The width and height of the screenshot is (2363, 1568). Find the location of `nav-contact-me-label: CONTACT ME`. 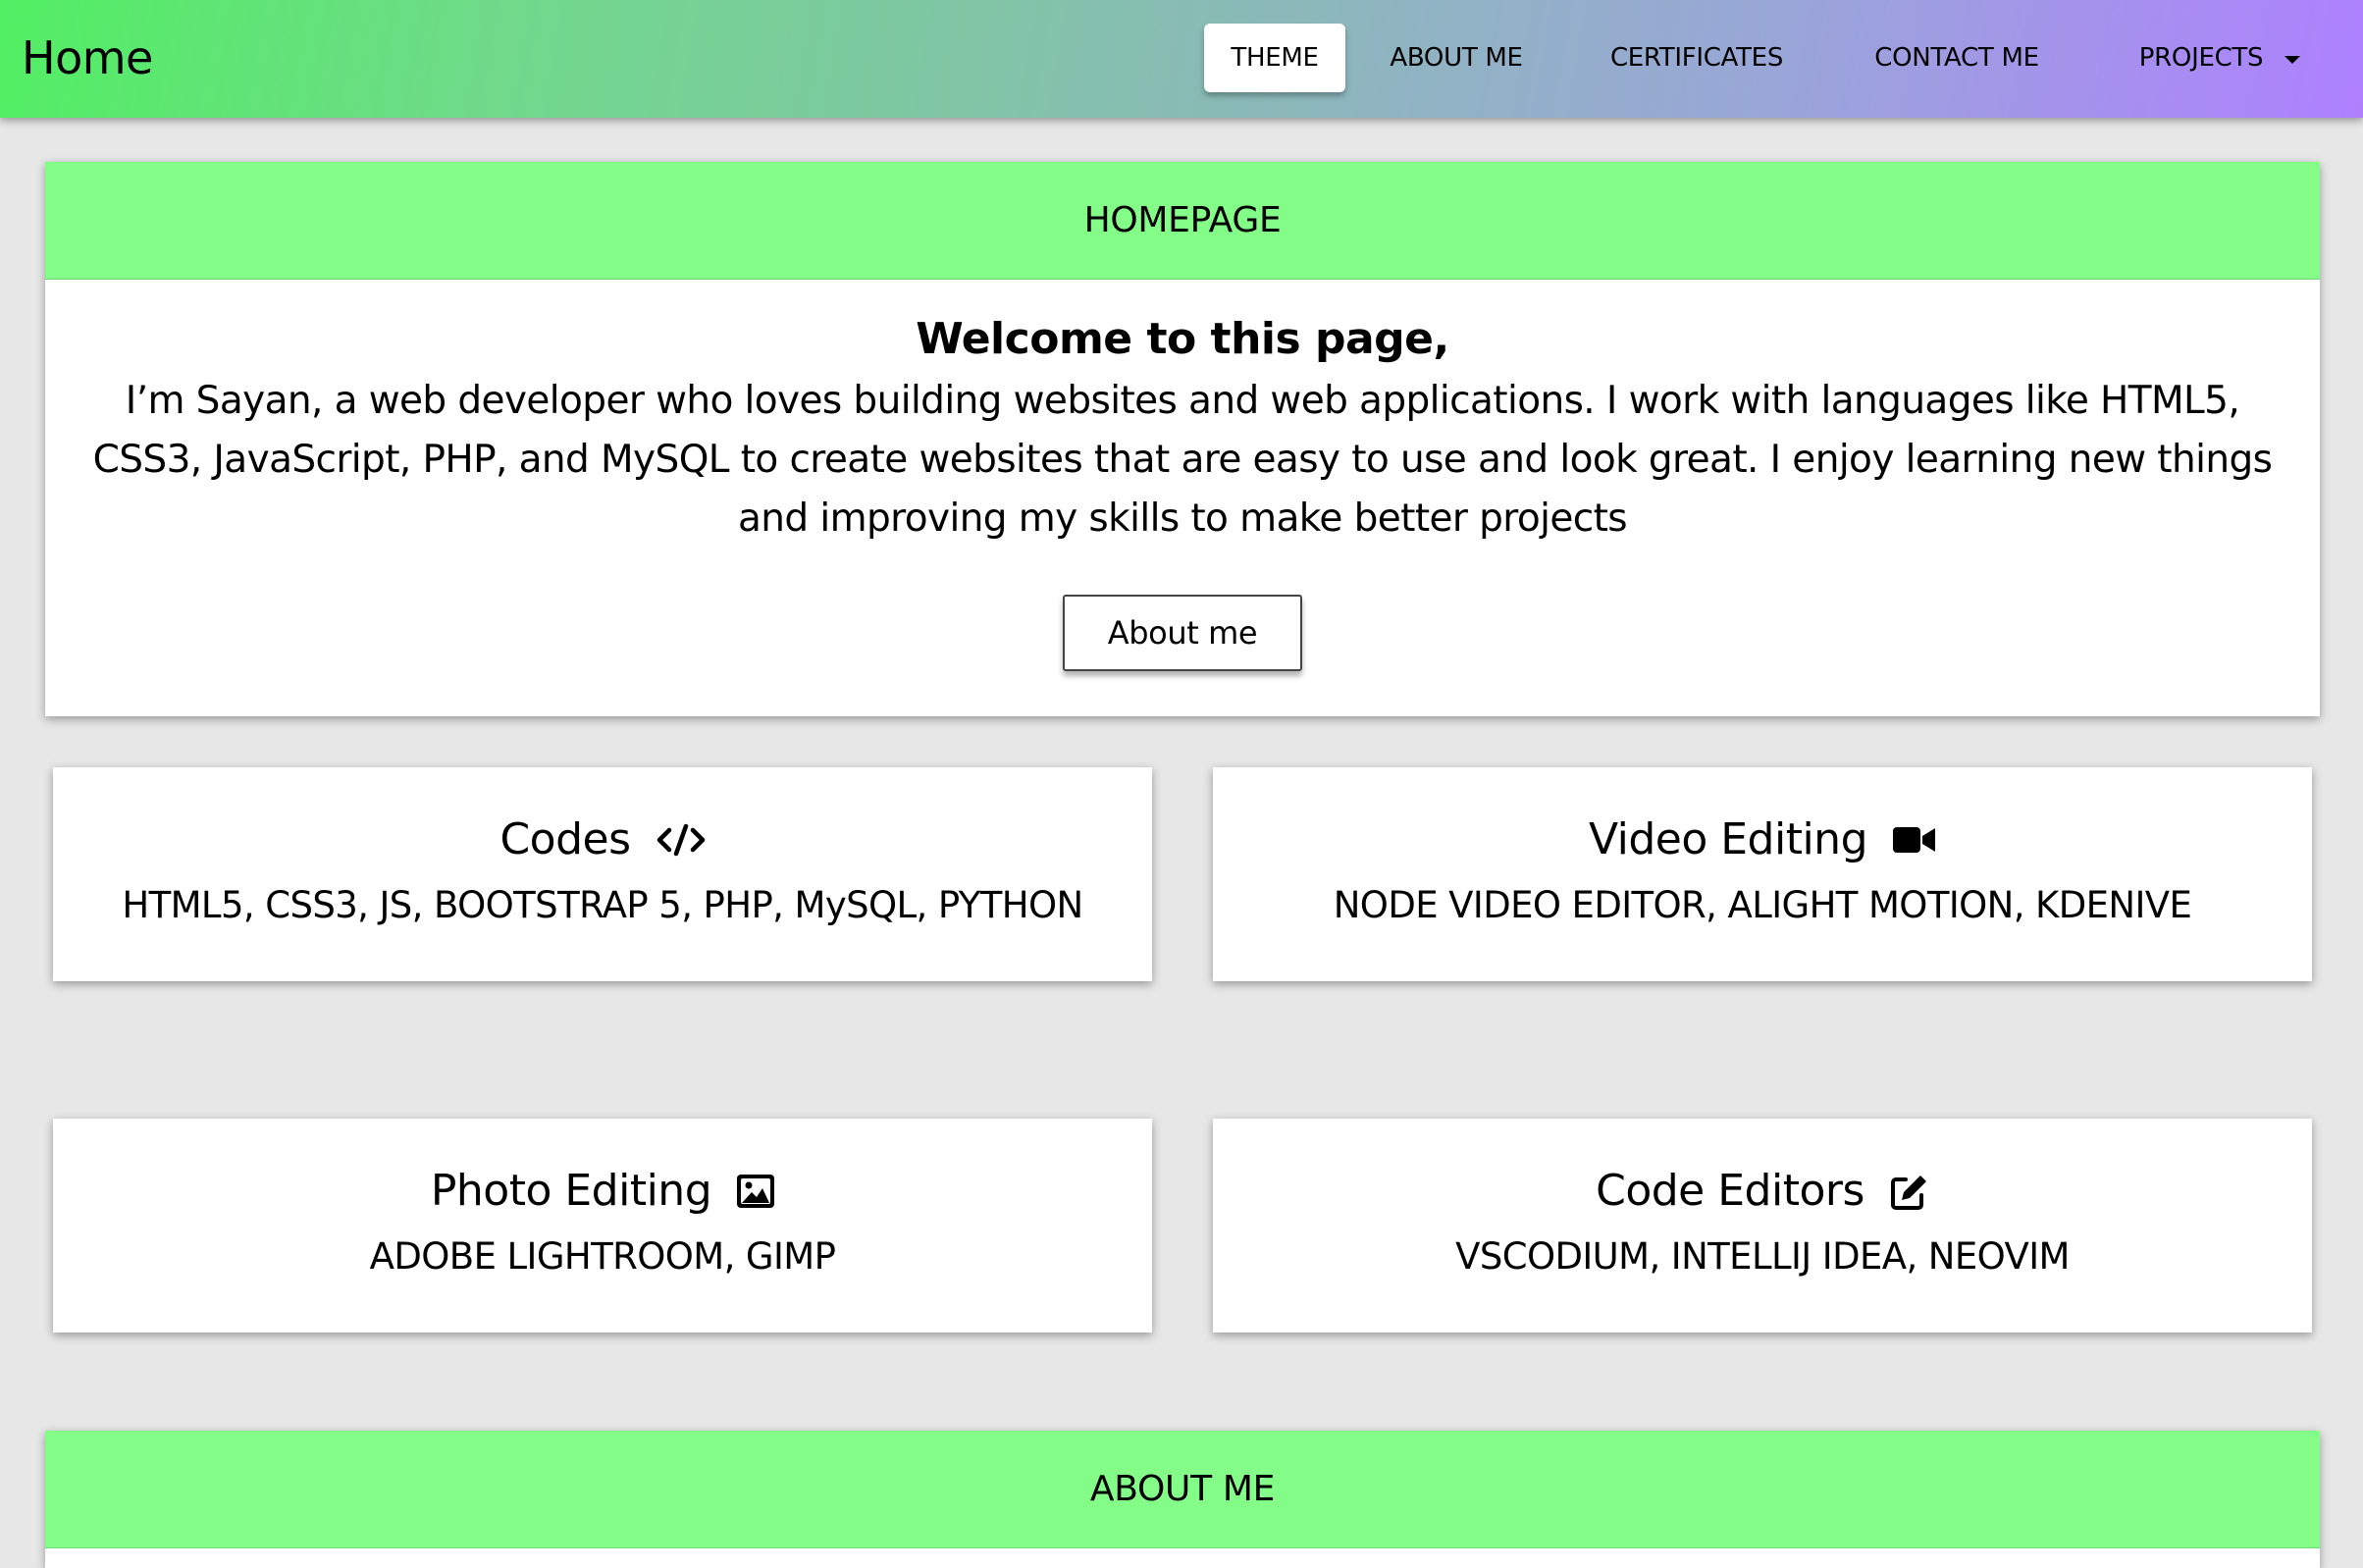

nav-contact-me-label: CONTACT ME is located at coordinates (1956, 58).